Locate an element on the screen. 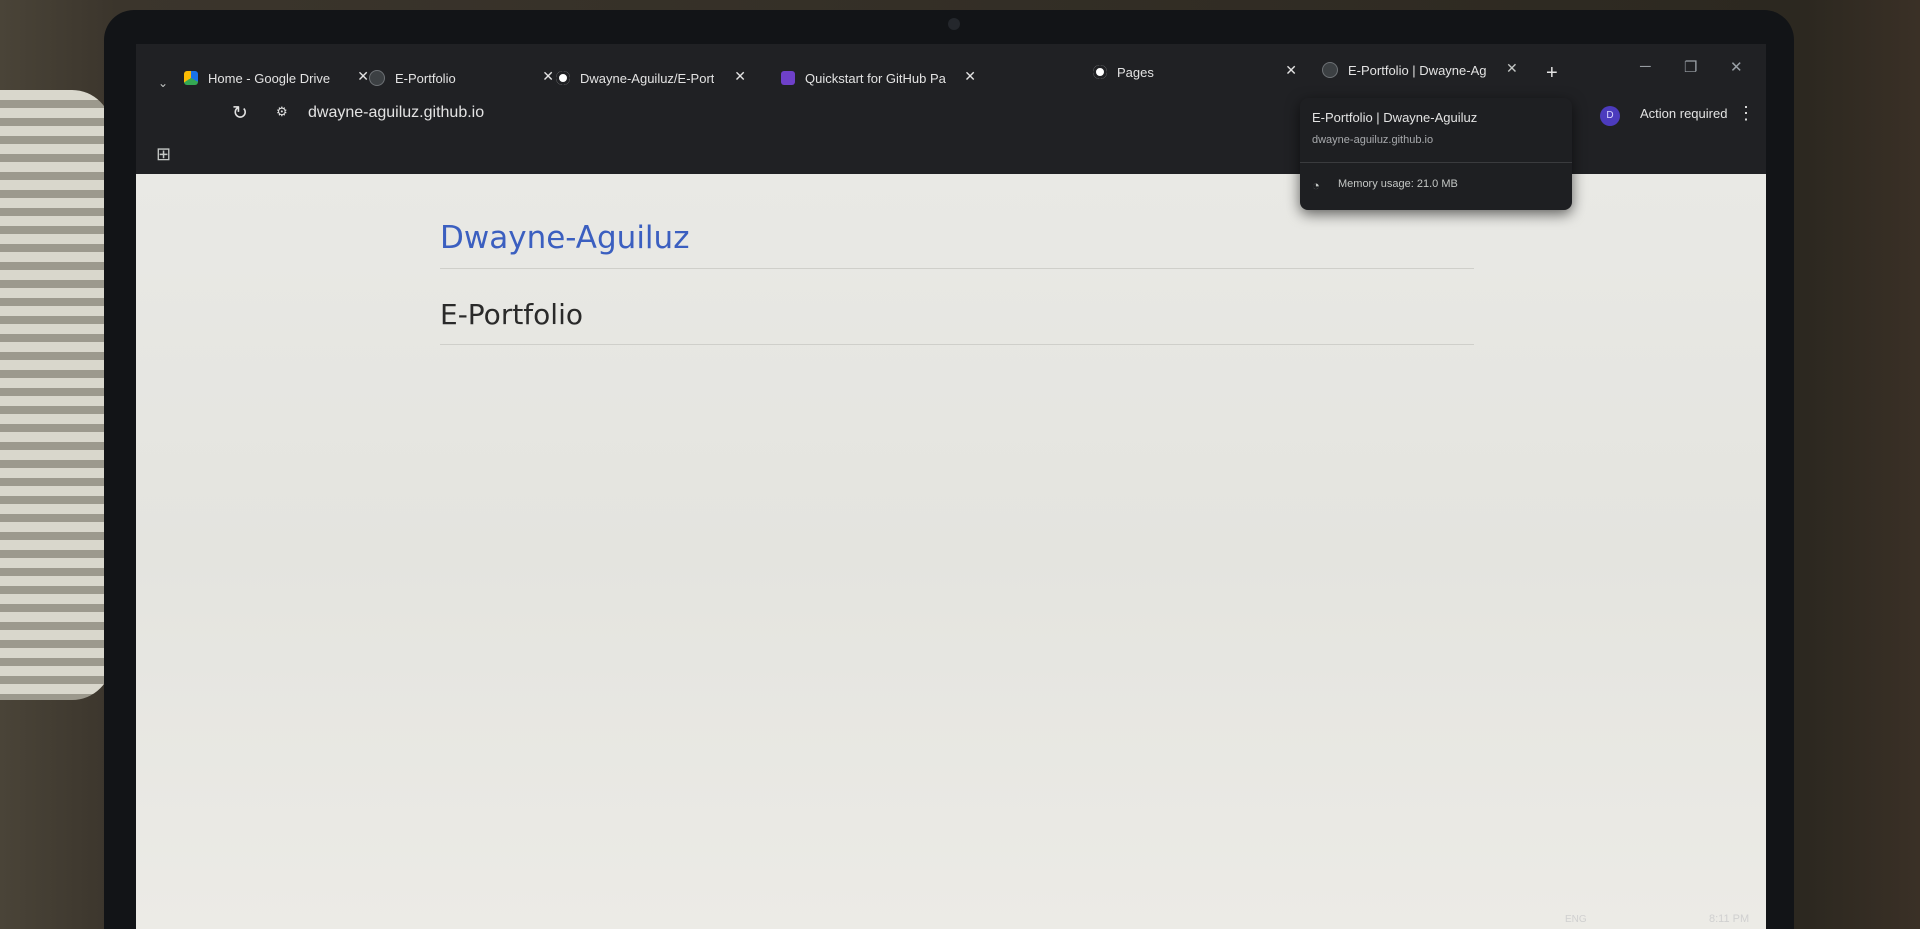  google-drive-icon is located at coordinates (191, 78).